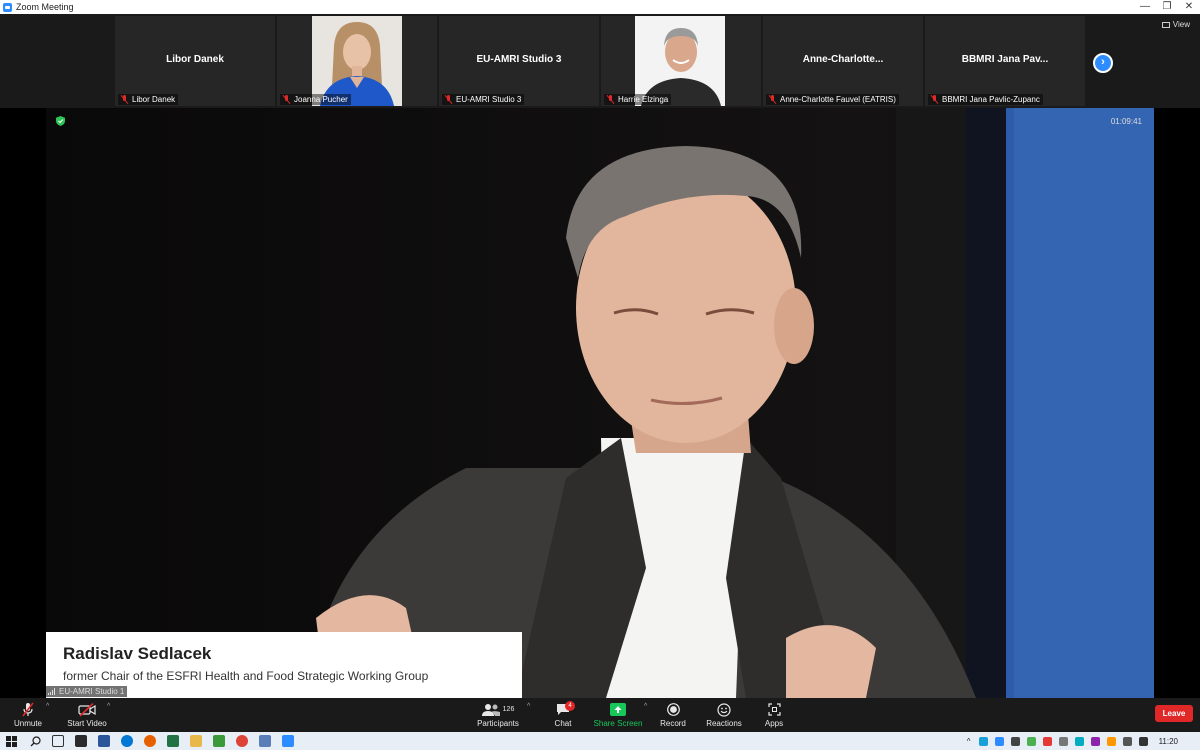 This screenshot has width=1200, height=750. What do you see at coordinates (774, 723) in the screenshot?
I see `apps-label: Apps` at bounding box center [774, 723].